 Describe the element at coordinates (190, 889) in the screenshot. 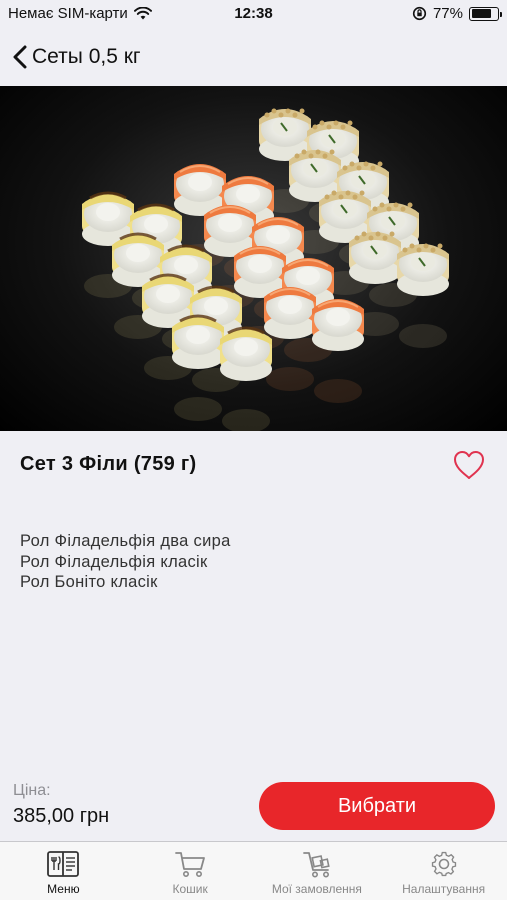

I see `tab-cart-label: Кошик` at that location.